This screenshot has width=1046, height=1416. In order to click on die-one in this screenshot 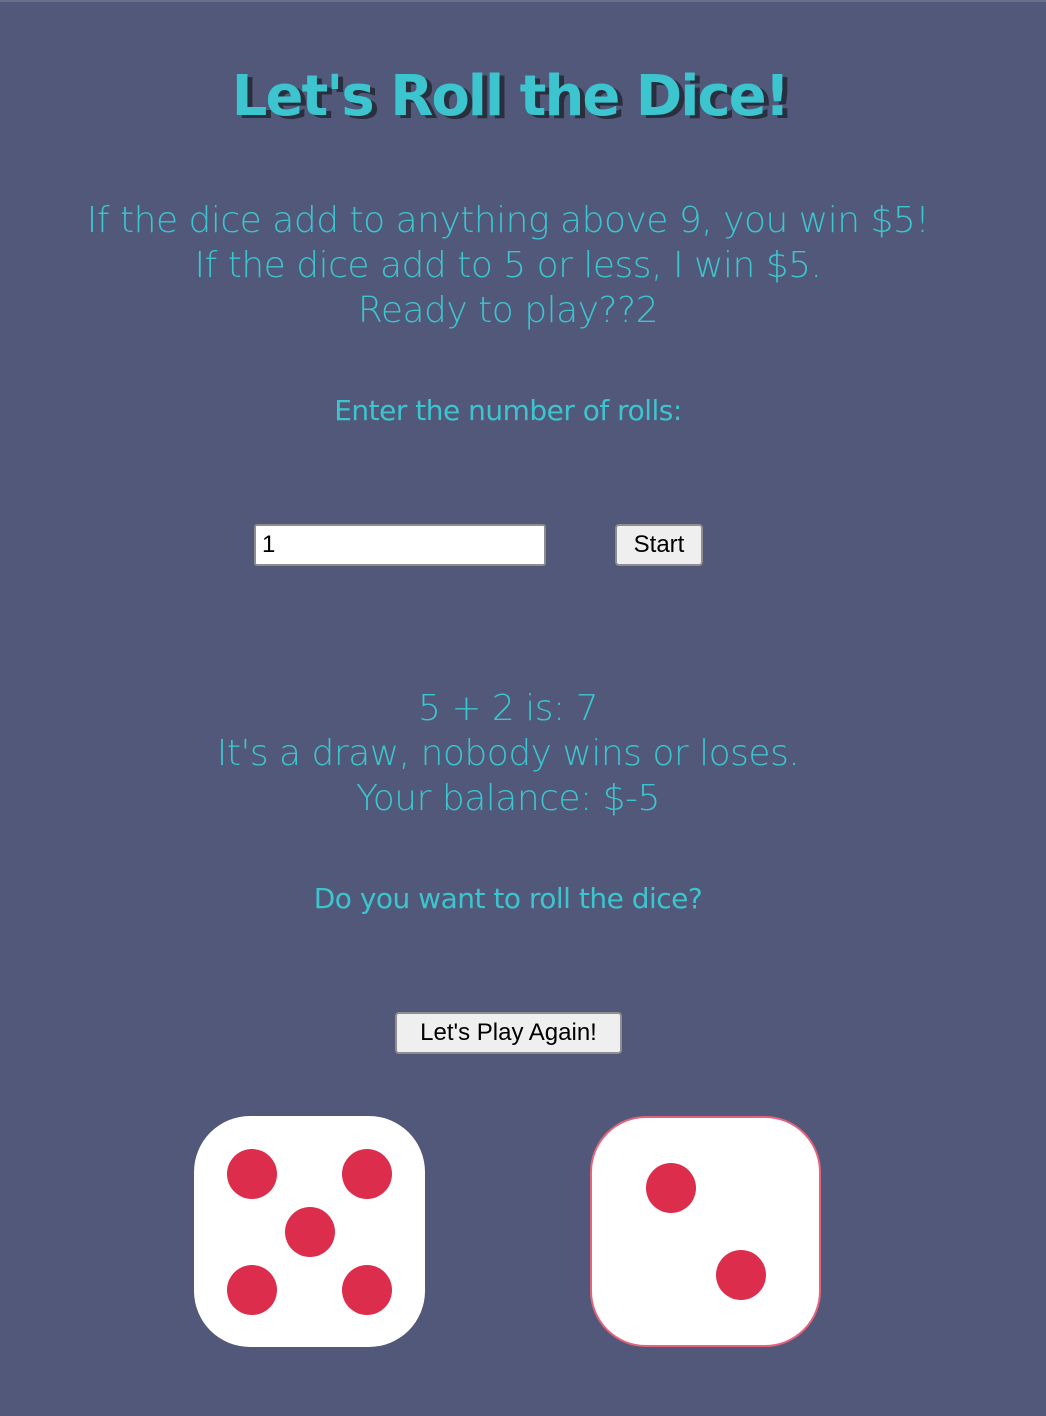, I will do `click(309, 1231)`.